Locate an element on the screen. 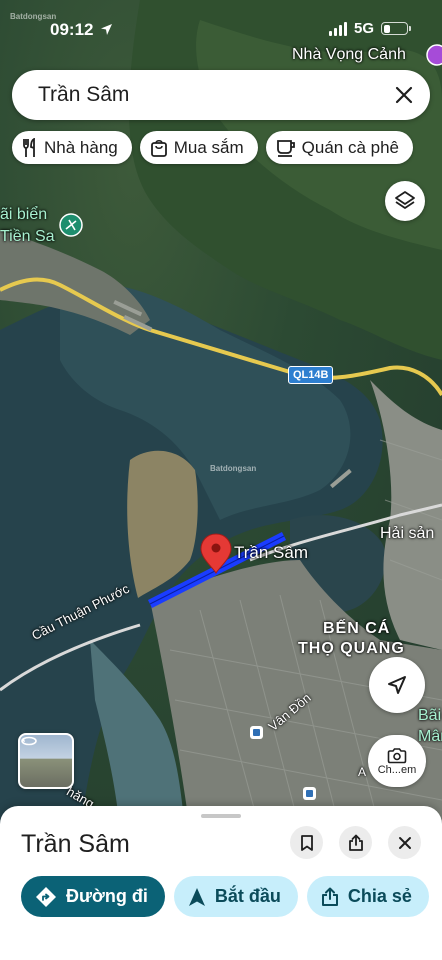 The width and height of the screenshot is (442, 960). shopping-bag-icon is located at coordinates (158, 148).